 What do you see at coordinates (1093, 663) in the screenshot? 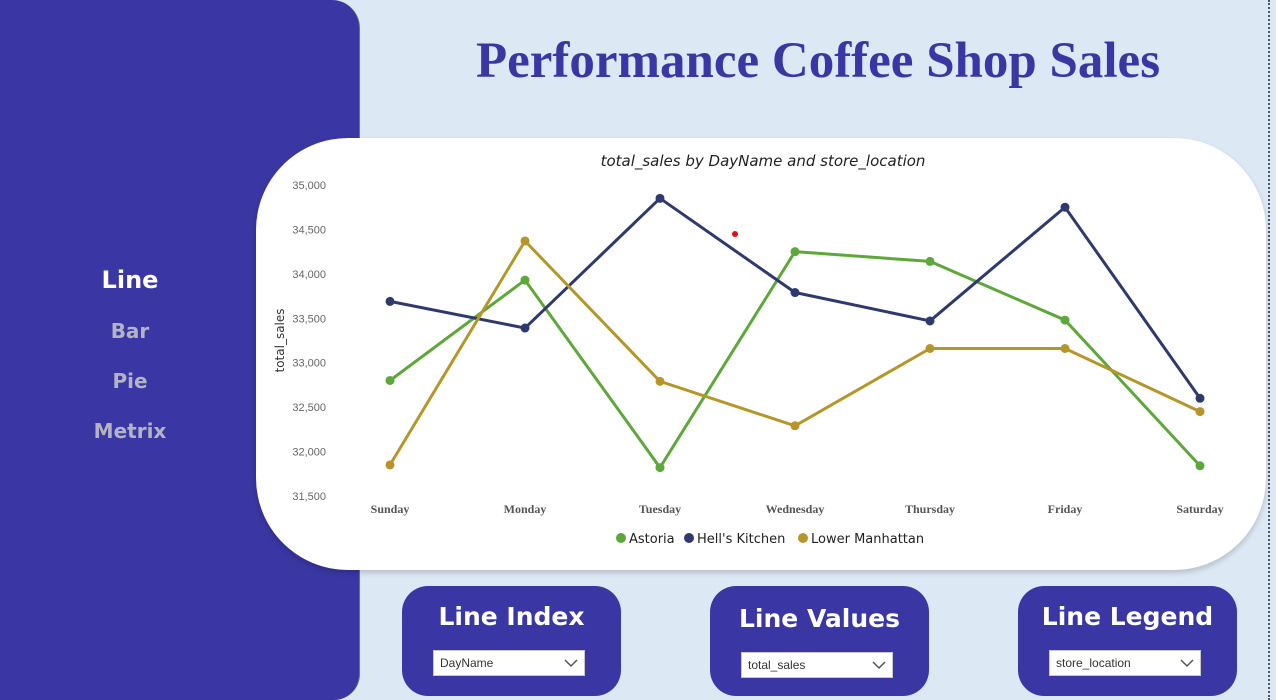
I see `line-legend-value: store_location` at bounding box center [1093, 663].